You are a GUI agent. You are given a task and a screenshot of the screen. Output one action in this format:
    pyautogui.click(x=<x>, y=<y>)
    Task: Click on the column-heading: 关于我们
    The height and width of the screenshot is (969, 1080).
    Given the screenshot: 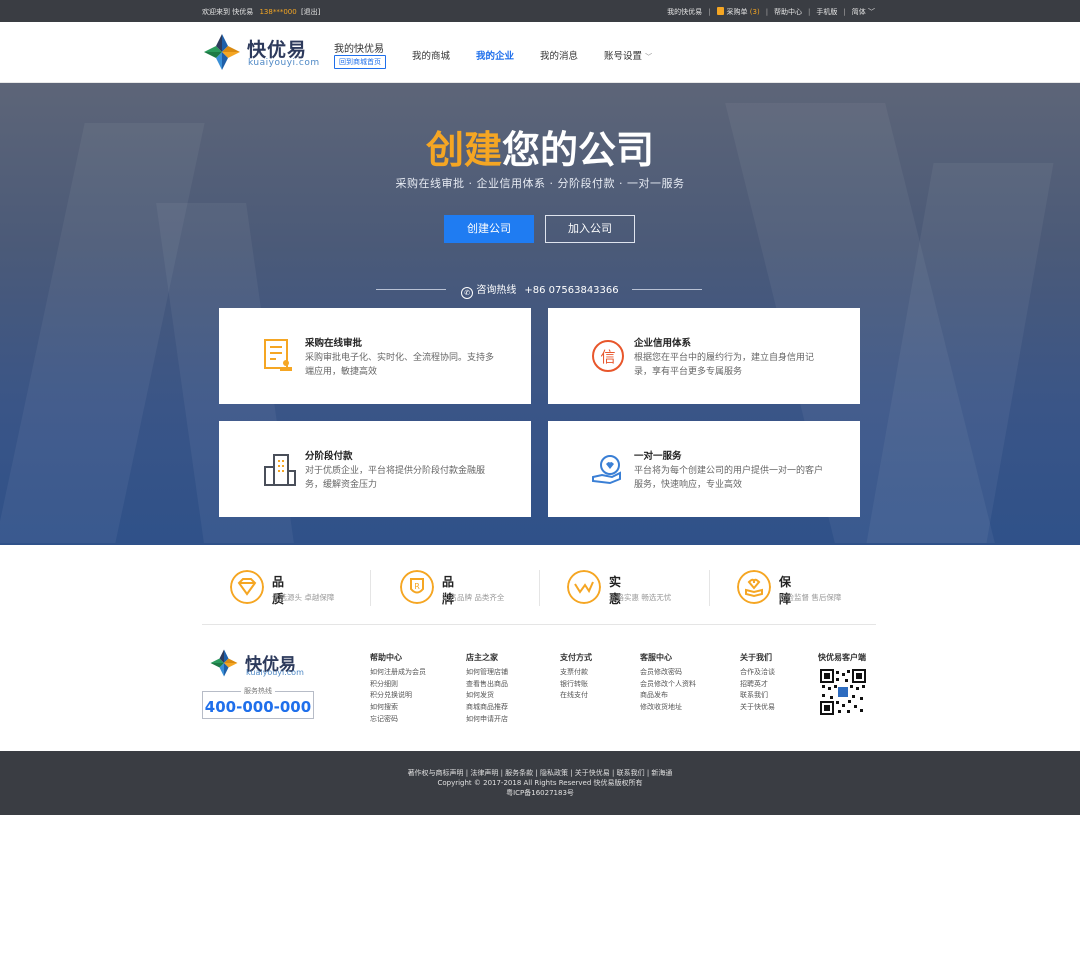 What is the action you would take?
    pyautogui.click(x=756, y=657)
    